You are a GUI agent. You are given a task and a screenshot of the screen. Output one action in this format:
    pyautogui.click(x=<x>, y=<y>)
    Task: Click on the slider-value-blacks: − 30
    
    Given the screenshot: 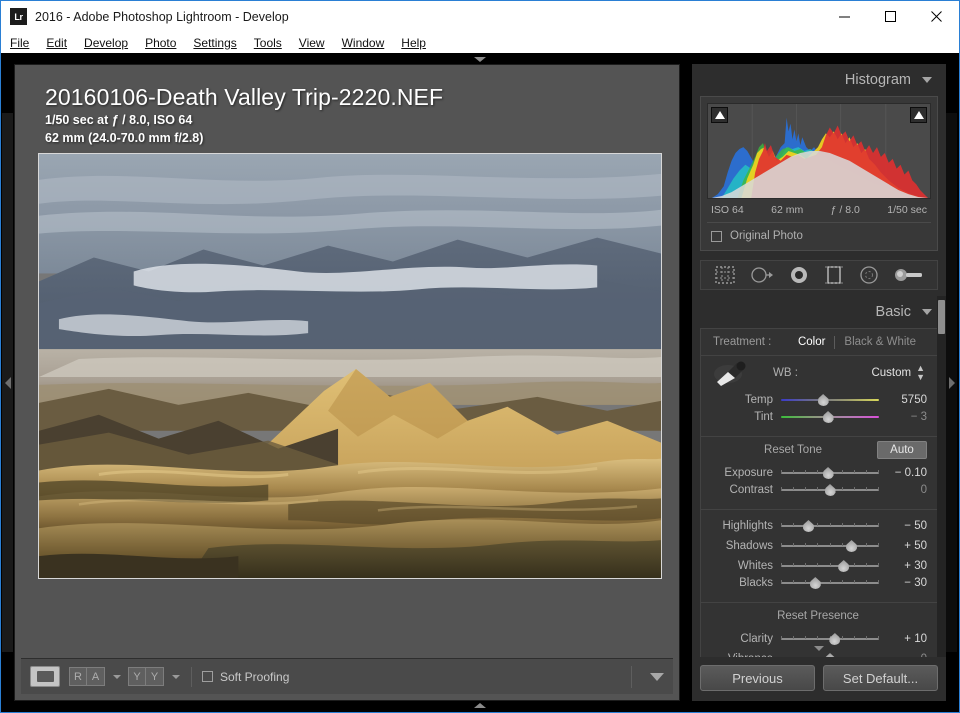 What is the action you would take?
    pyautogui.click(x=905, y=583)
    